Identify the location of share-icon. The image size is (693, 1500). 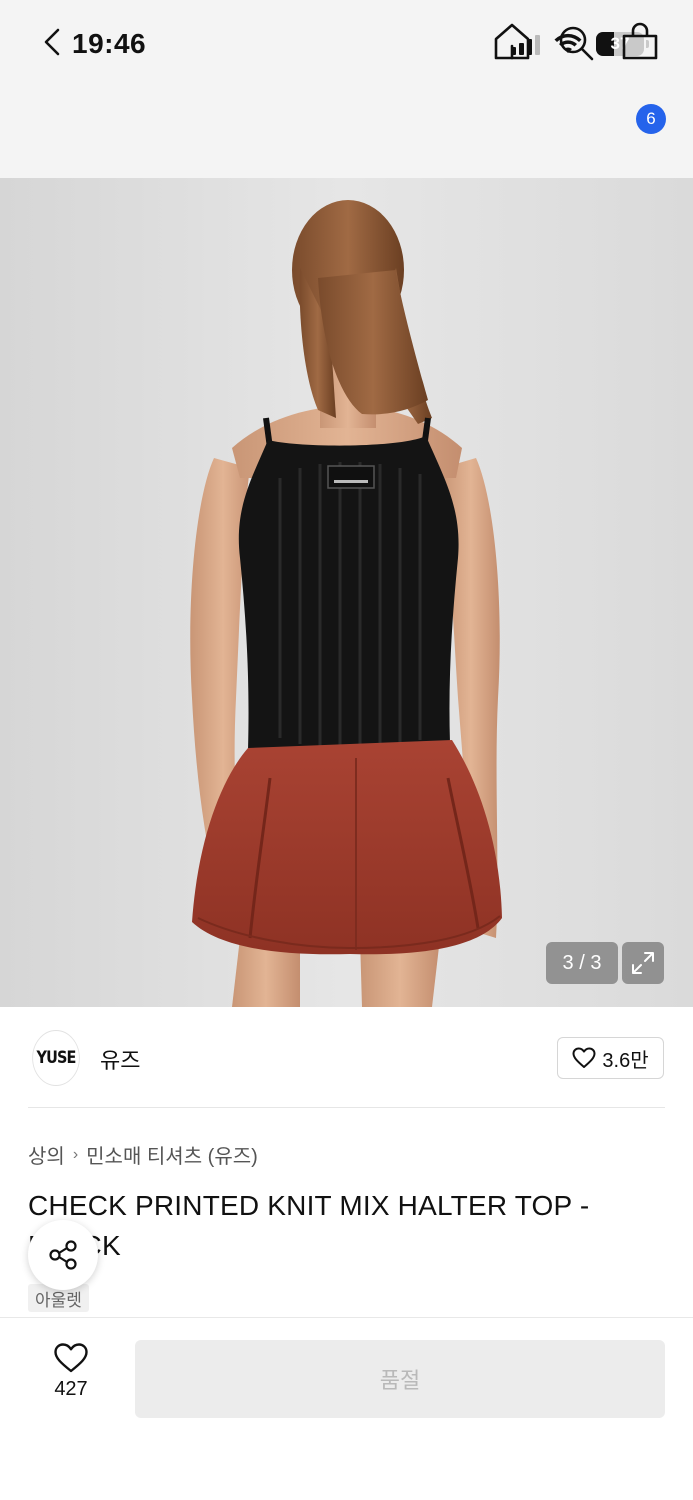
(63, 1255).